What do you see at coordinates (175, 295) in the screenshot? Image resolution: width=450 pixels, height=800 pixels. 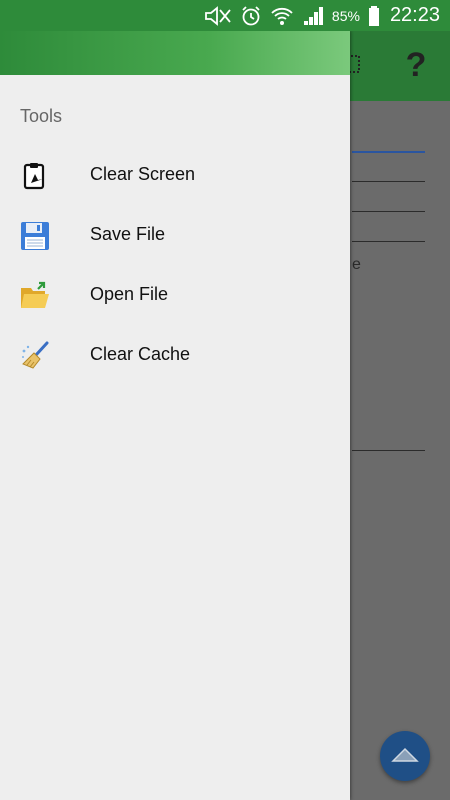 I see `menu-item-open-file: Open File` at bounding box center [175, 295].